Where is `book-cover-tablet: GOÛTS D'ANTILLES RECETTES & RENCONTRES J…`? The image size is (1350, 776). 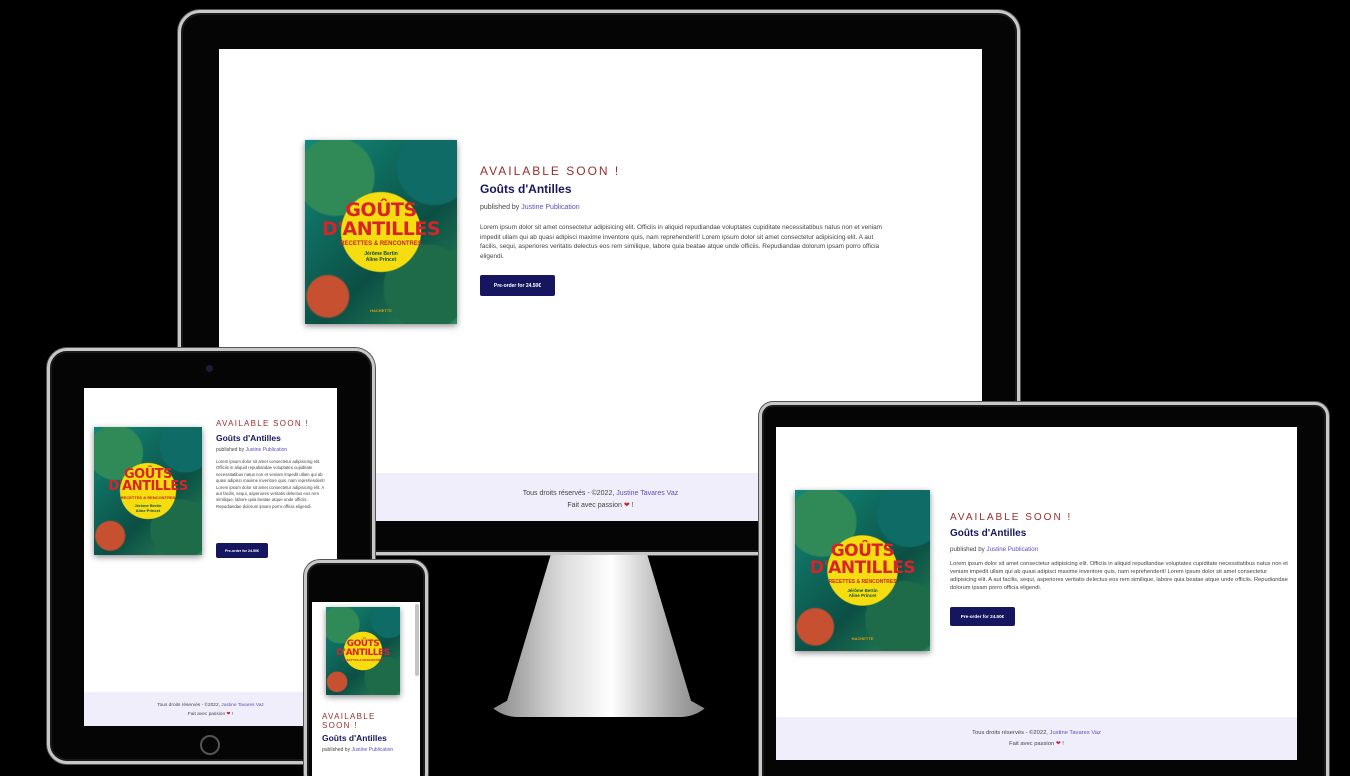 book-cover-tablet: GOÛTS D'ANTILLES RECETTES & RENCONTRES J… is located at coordinates (148, 491).